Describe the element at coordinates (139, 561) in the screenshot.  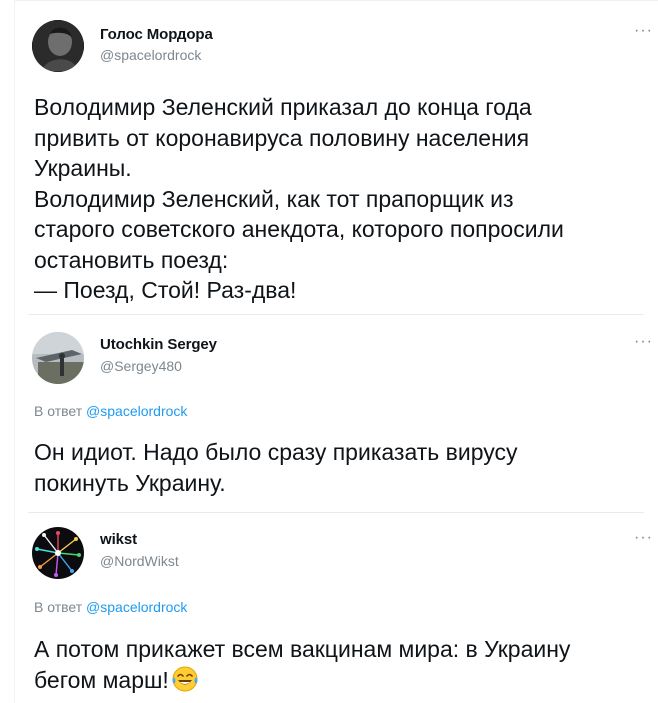
I see `author-handle: @NordWikst` at that location.